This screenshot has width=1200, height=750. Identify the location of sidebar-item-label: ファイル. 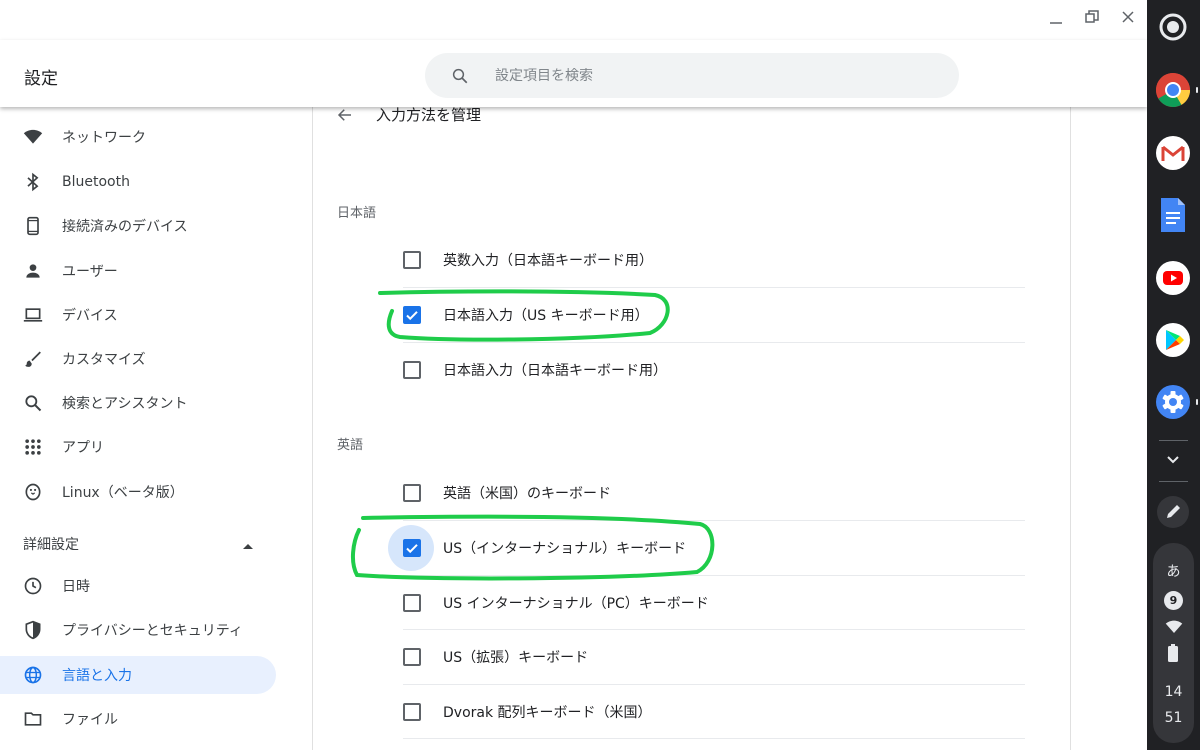
(90, 720).